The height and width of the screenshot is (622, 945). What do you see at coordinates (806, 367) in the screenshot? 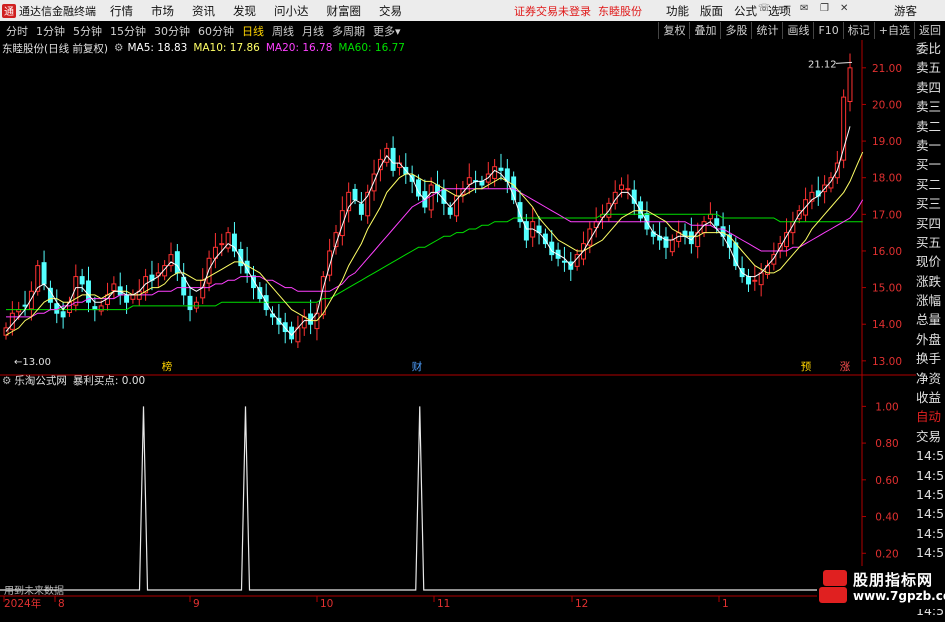
I see `event-marker: 预` at bounding box center [806, 367].